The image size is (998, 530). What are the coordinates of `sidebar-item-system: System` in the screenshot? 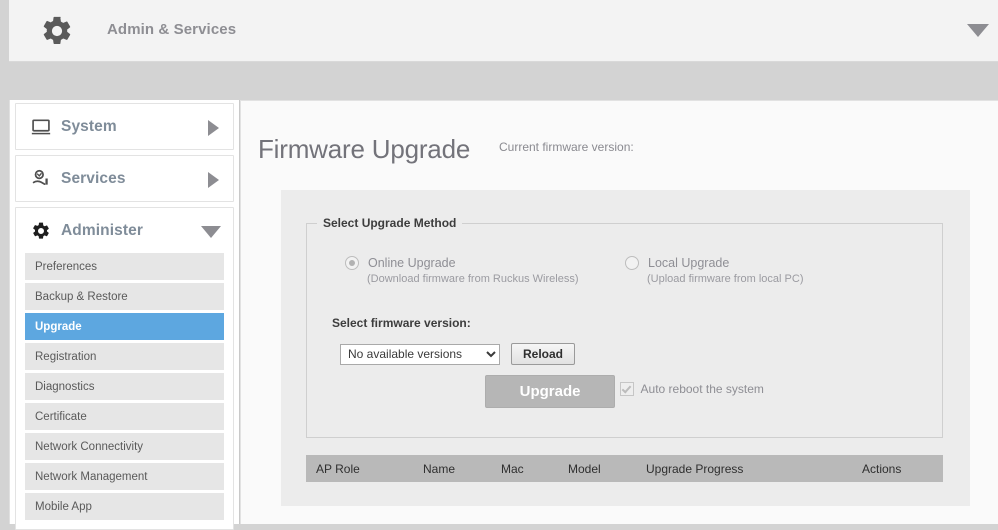 It's located at (124, 126).